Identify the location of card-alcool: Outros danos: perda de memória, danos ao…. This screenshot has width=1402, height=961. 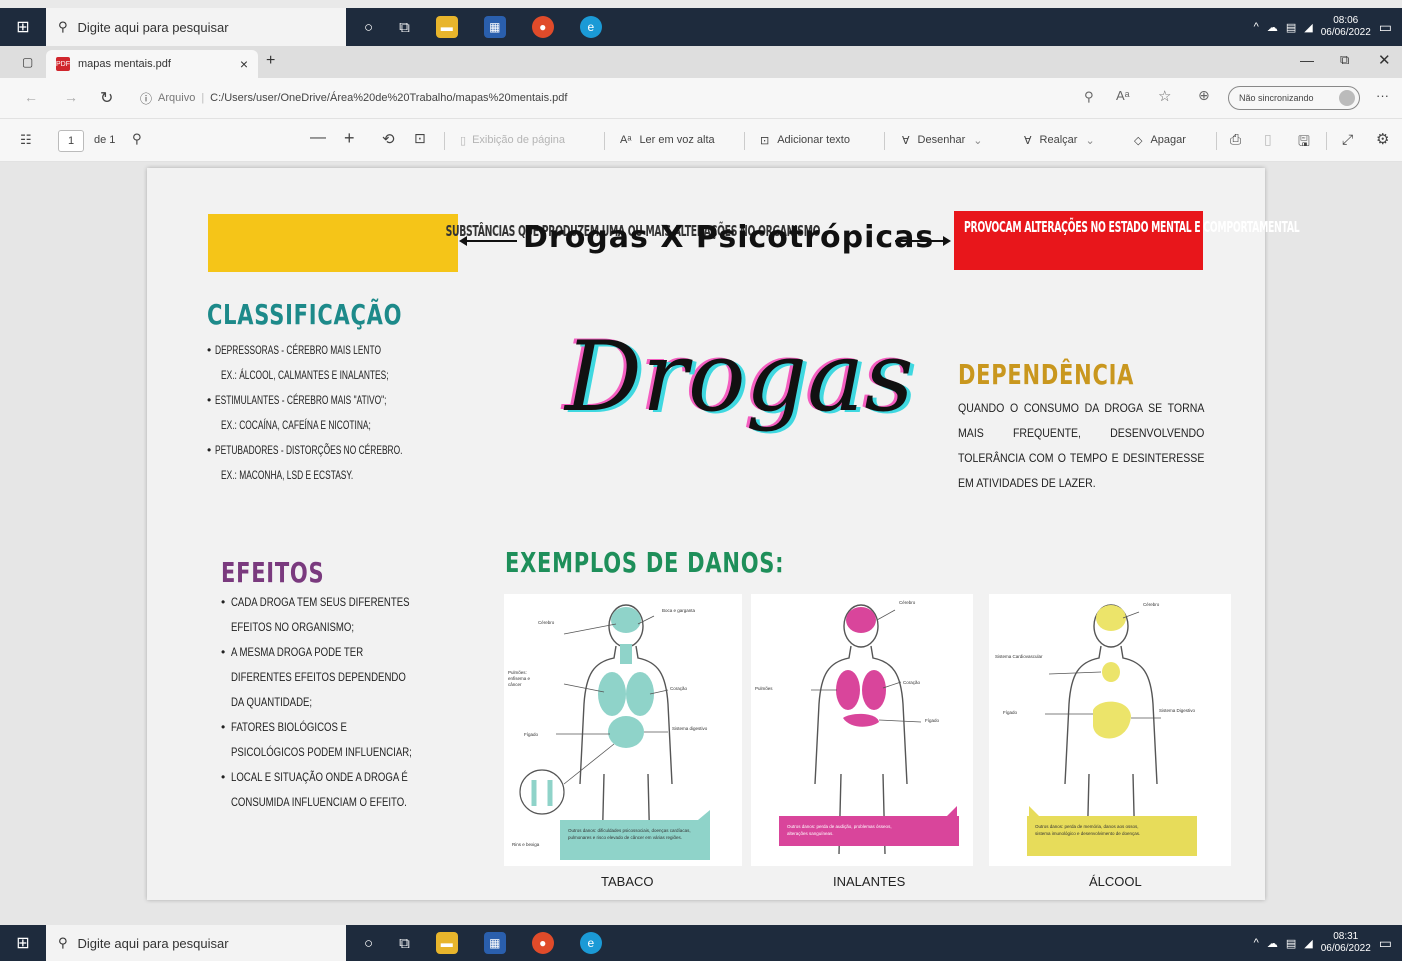
(1110, 730).